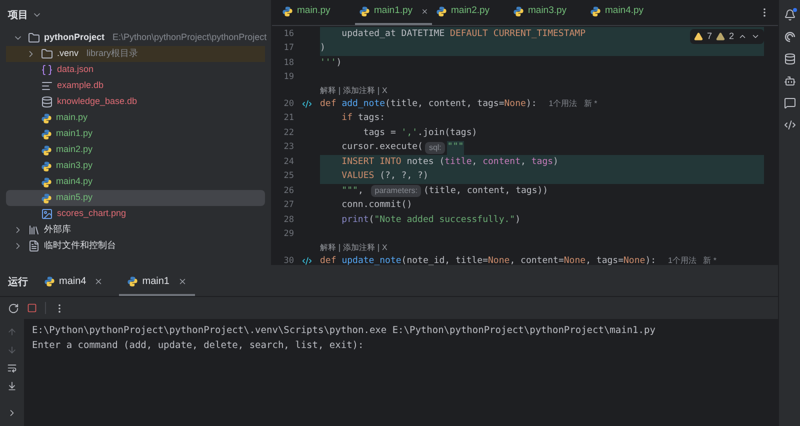 Image resolution: width=800 pixels, height=426 pixels. I want to click on folder-path: E:\Python\pythonProject\pythonProject, so click(189, 37).